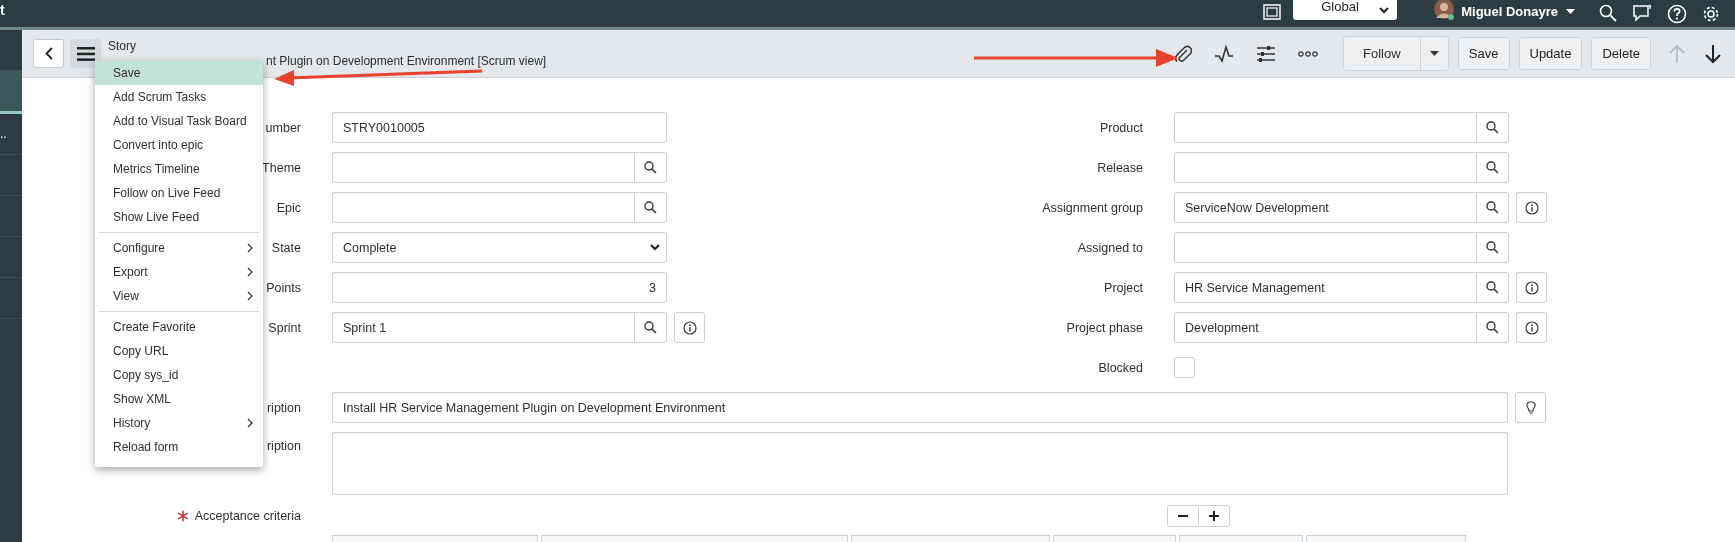  Describe the element at coordinates (179, 447) in the screenshot. I see `menu-item: Reload form` at that location.